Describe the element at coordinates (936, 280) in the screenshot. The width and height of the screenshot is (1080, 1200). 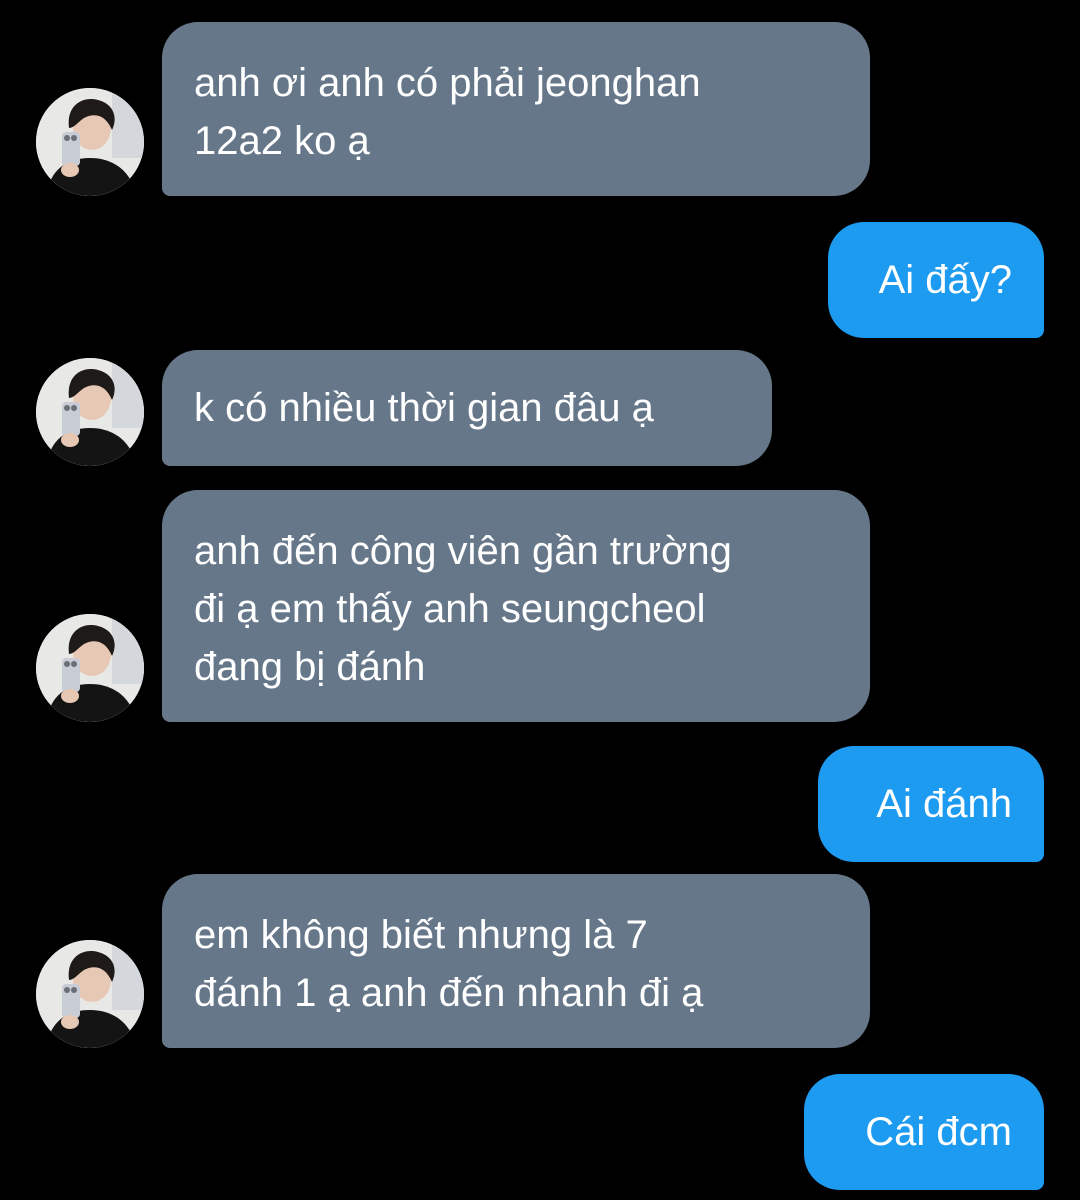
I see `message-bubble-sent: Ai đấy?` at that location.